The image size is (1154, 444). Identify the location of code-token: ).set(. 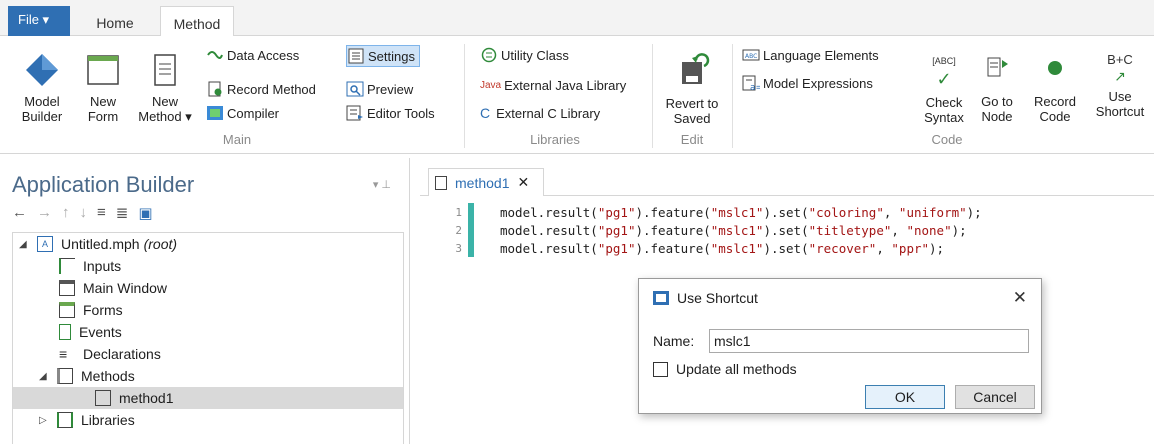
(786, 248).